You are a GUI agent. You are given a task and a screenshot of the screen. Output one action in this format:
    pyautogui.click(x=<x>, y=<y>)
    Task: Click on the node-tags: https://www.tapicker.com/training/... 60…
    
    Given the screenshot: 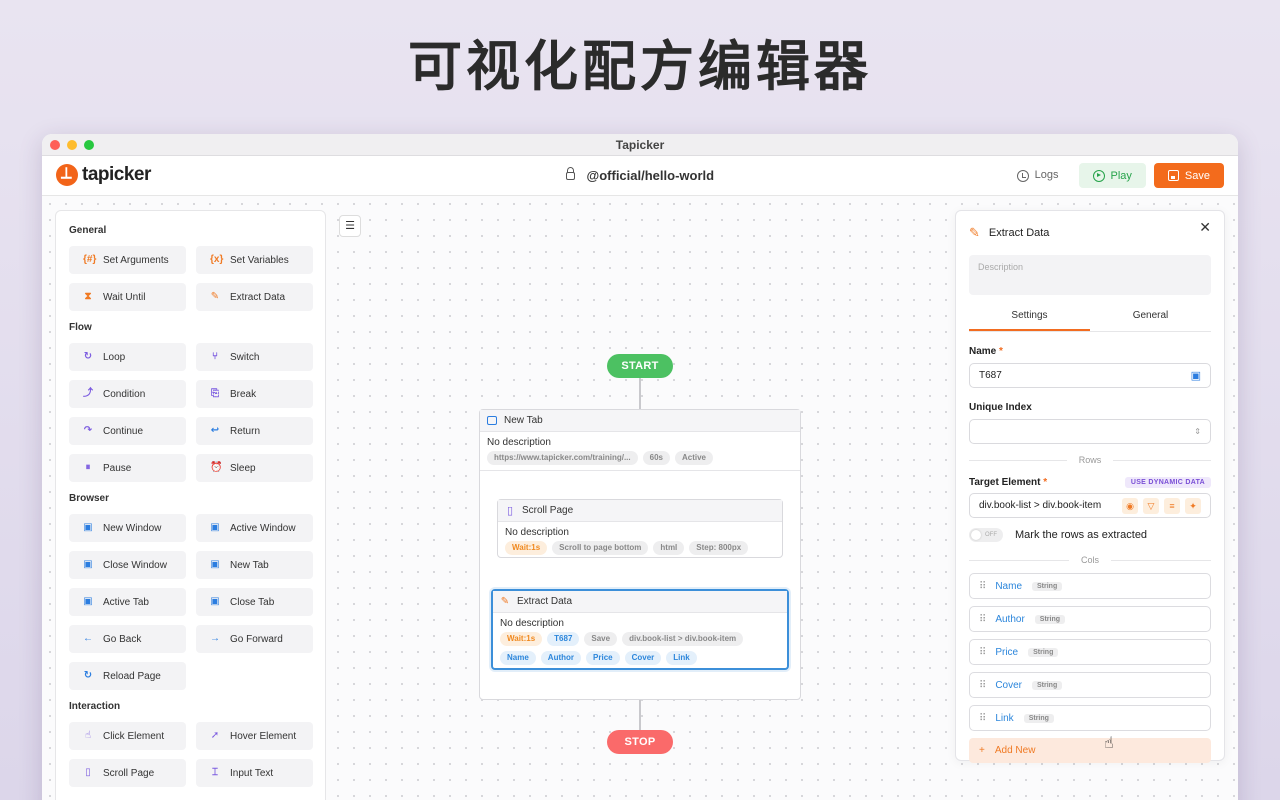 What is the action you would take?
    pyautogui.click(x=640, y=458)
    